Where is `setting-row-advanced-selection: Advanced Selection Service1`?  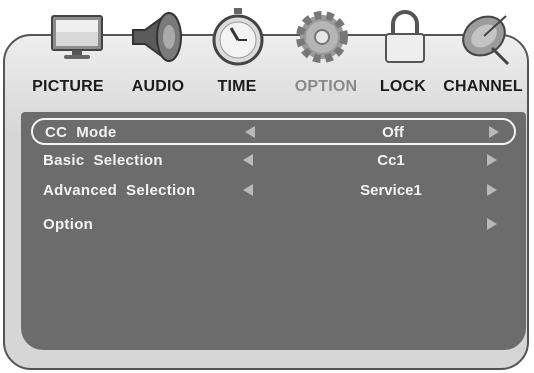
setting-row-advanced-selection: Advanced Selection Service1 is located at coordinates (273, 191).